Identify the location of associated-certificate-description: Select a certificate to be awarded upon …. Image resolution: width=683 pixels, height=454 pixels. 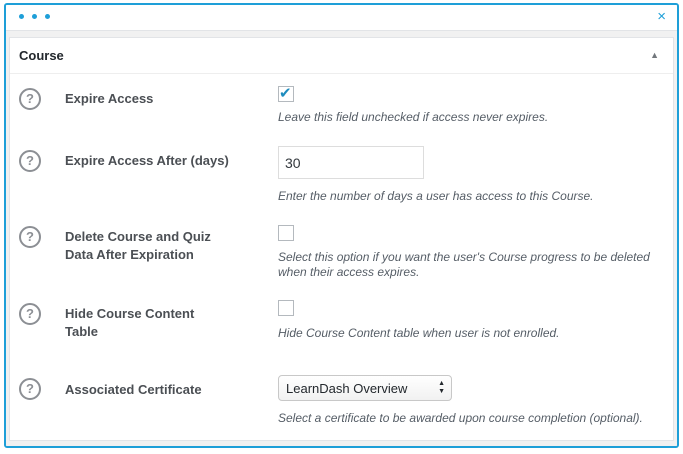
(460, 418).